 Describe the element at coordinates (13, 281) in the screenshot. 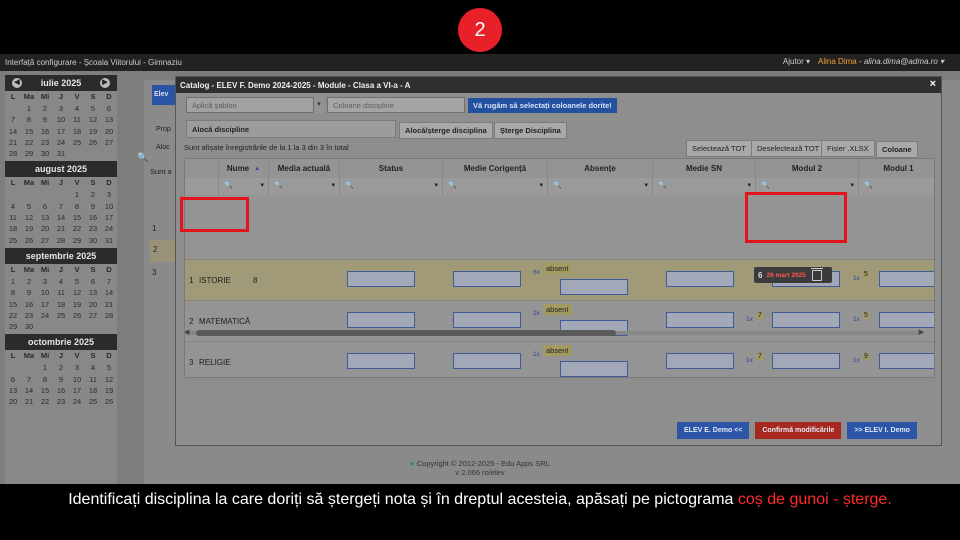

I see `calendar-day: 1` at that location.